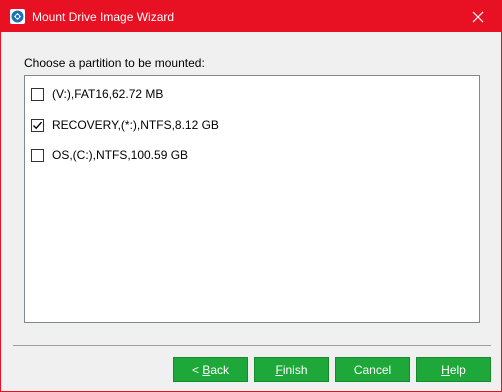  I want to click on window-title: Mount Drive Image Wizard, so click(103, 16).